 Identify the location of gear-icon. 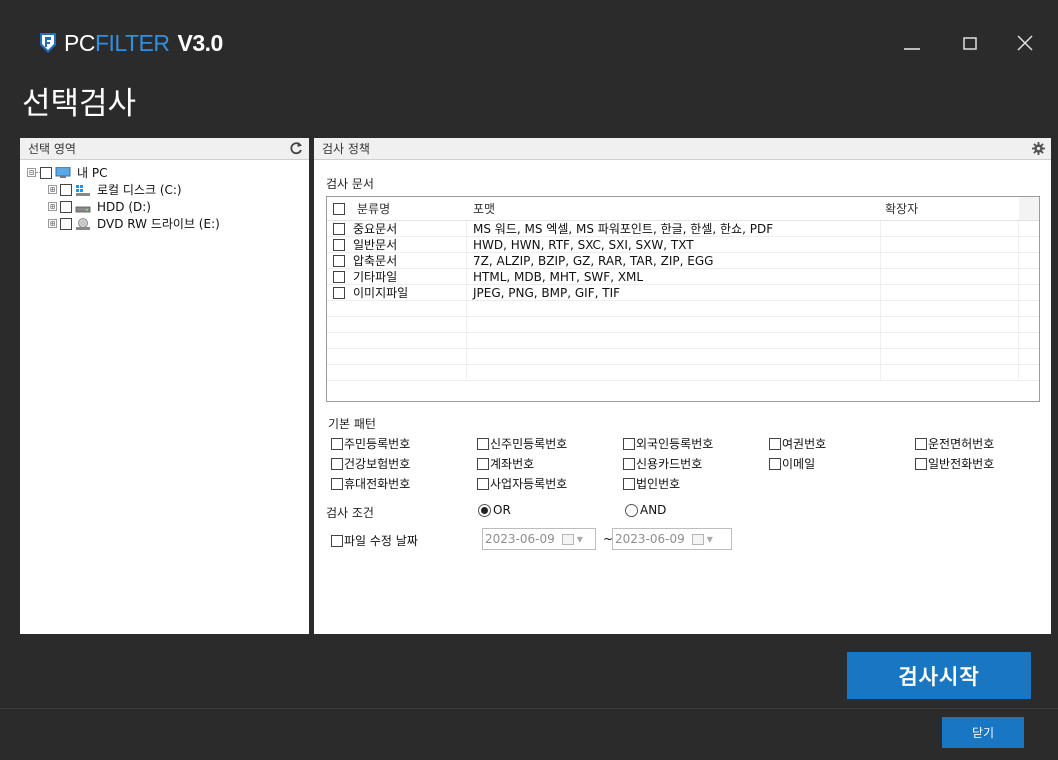
(1038, 148).